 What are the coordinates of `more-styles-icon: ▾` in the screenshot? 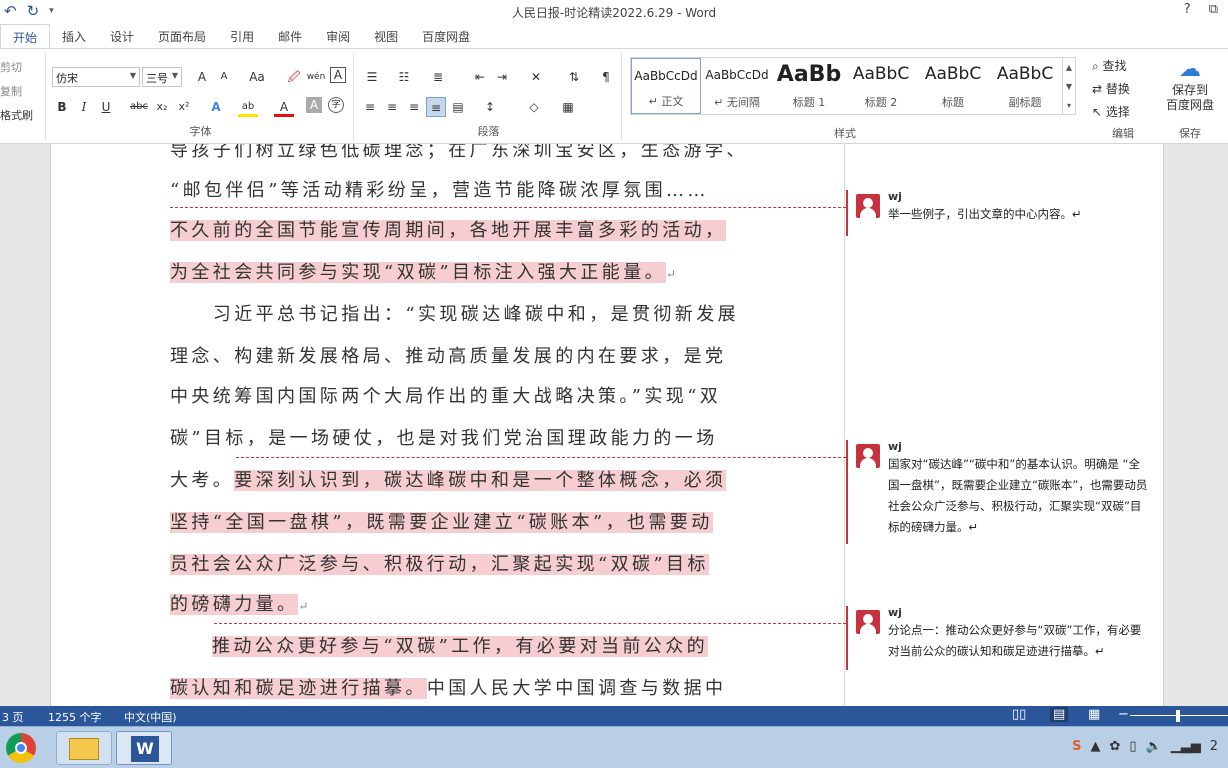 It's located at (1069, 105).